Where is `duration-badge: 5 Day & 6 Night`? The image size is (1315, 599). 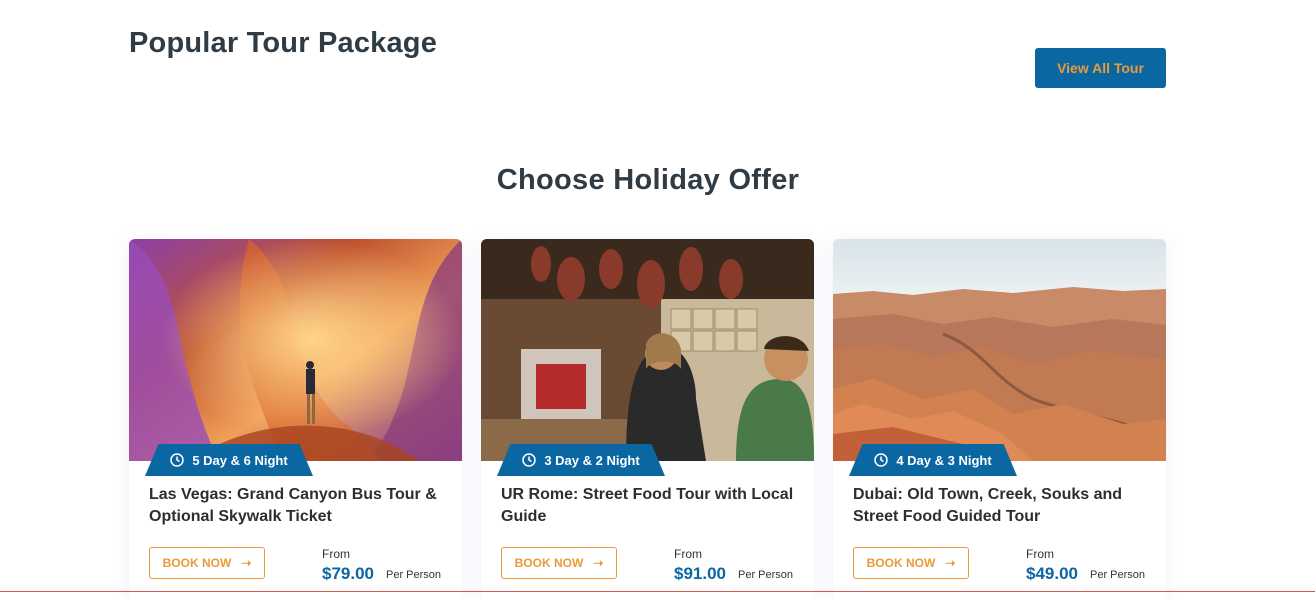 duration-badge: 5 Day & 6 Night is located at coordinates (229, 460).